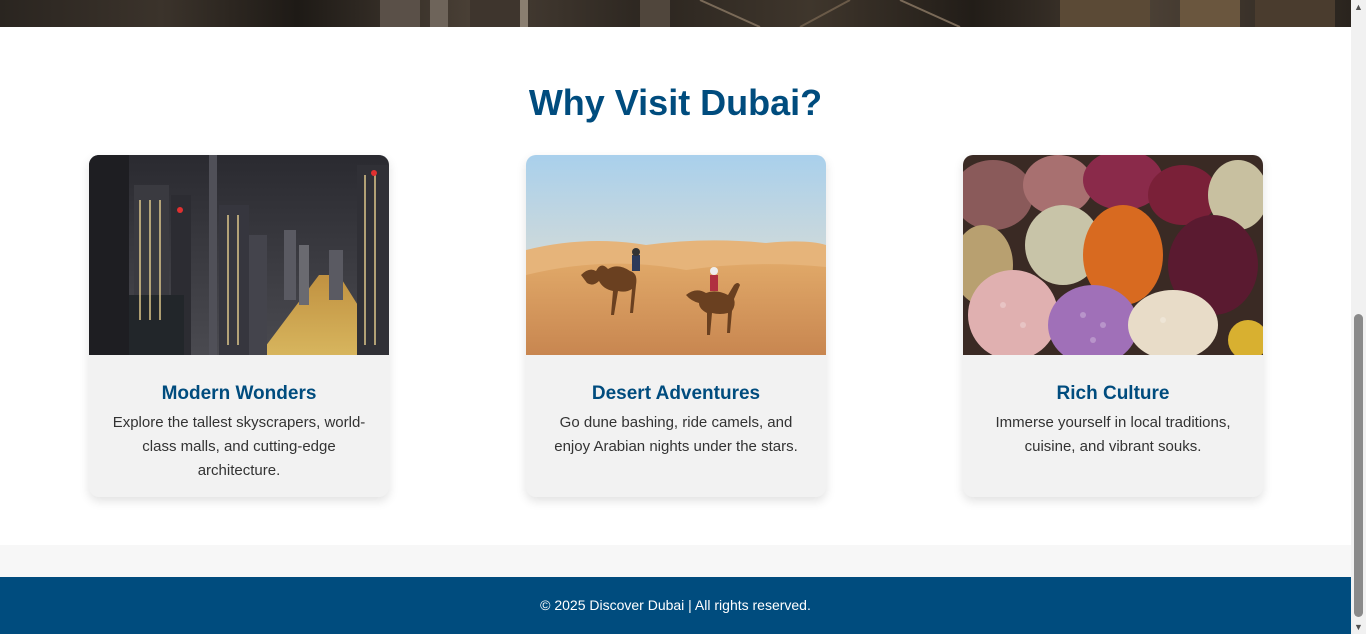 The height and width of the screenshot is (634, 1366). What do you see at coordinates (1358, 627) in the screenshot?
I see `scroll-down-arrow-icon: ▼` at bounding box center [1358, 627].